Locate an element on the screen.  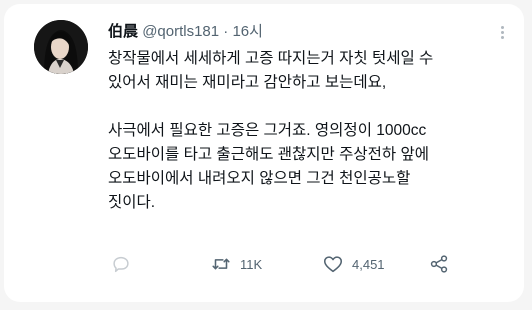
reply-button is located at coordinates (121, 264).